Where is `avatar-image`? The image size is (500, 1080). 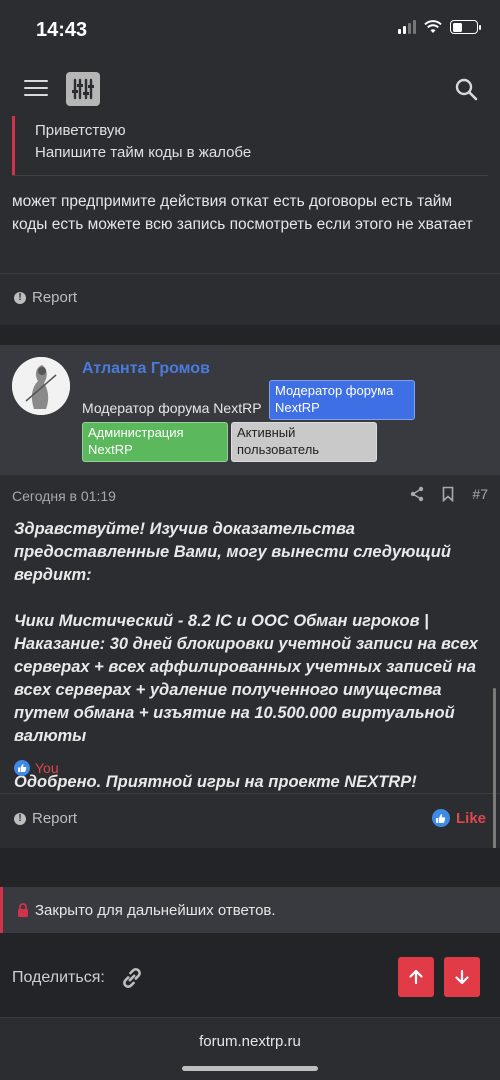
avatar-image is located at coordinates (41, 386).